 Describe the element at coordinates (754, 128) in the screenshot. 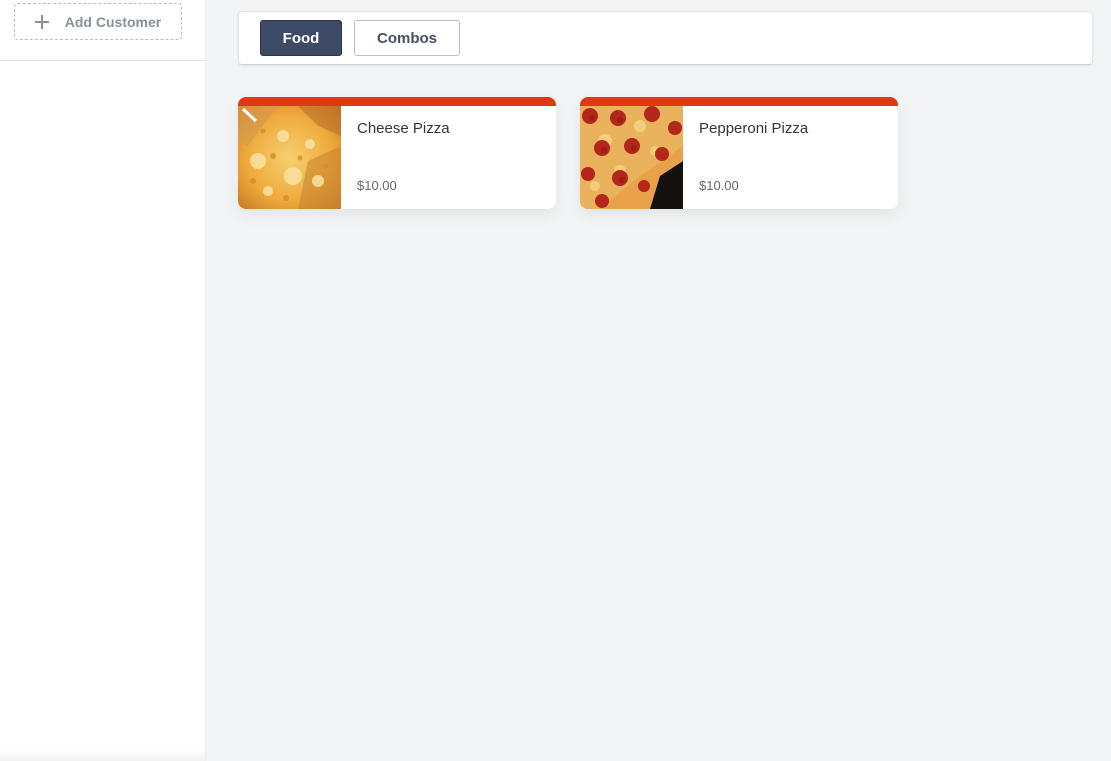

I see `product-name: Pepperoni Pizza` at that location.